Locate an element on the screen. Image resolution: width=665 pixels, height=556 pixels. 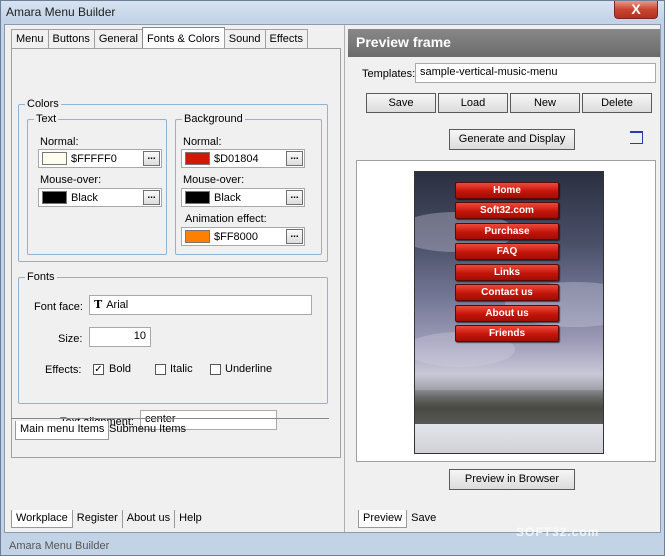
underline-label: Underline is located at coordinates (249, 369).